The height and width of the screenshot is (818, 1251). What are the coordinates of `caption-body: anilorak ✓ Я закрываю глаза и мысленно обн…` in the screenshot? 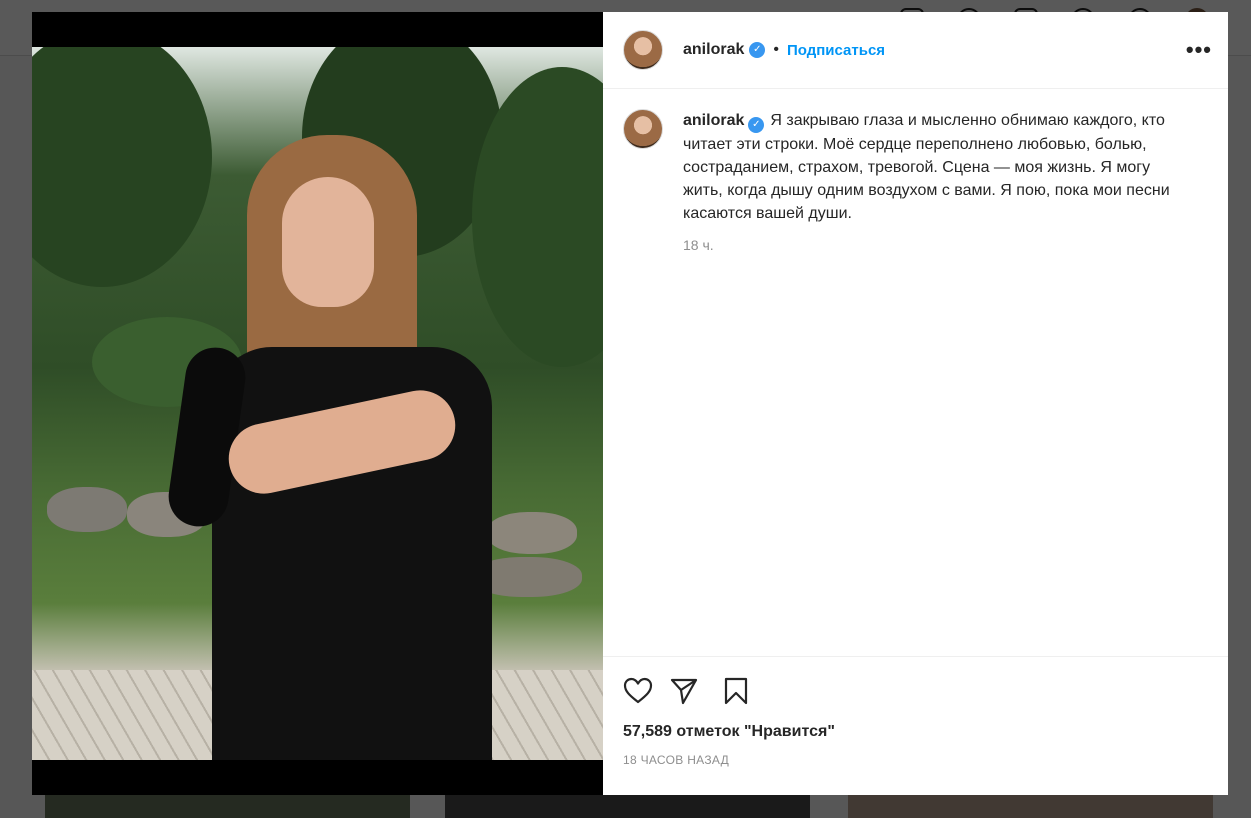 It's located at (933, 181).